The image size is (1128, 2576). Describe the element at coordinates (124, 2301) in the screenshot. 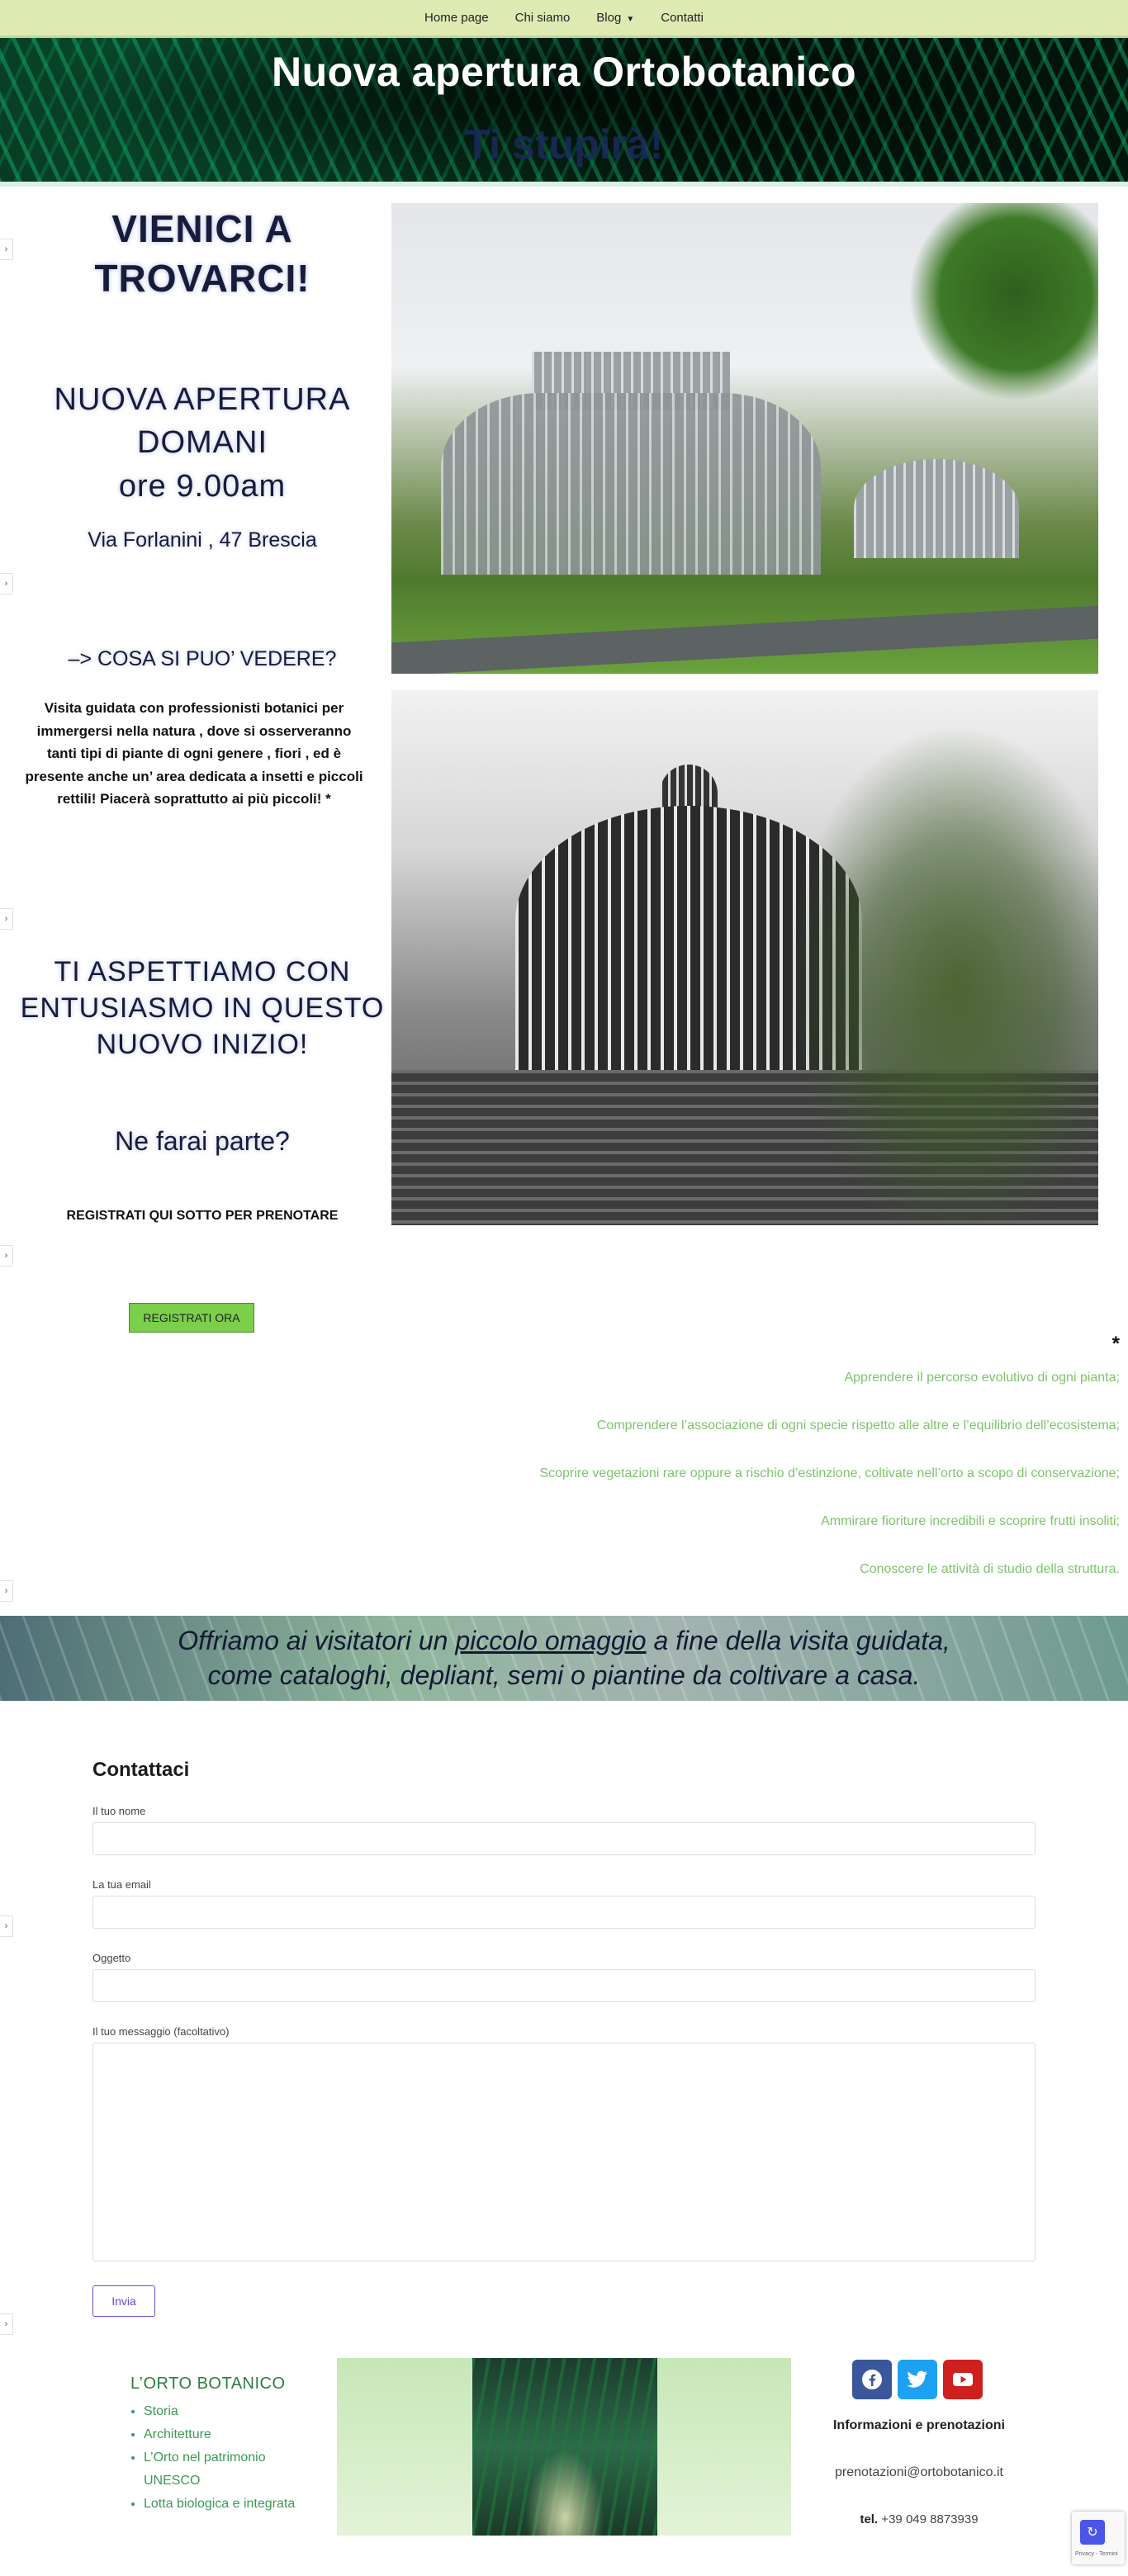

I see `submit-button: Invia` at that location.